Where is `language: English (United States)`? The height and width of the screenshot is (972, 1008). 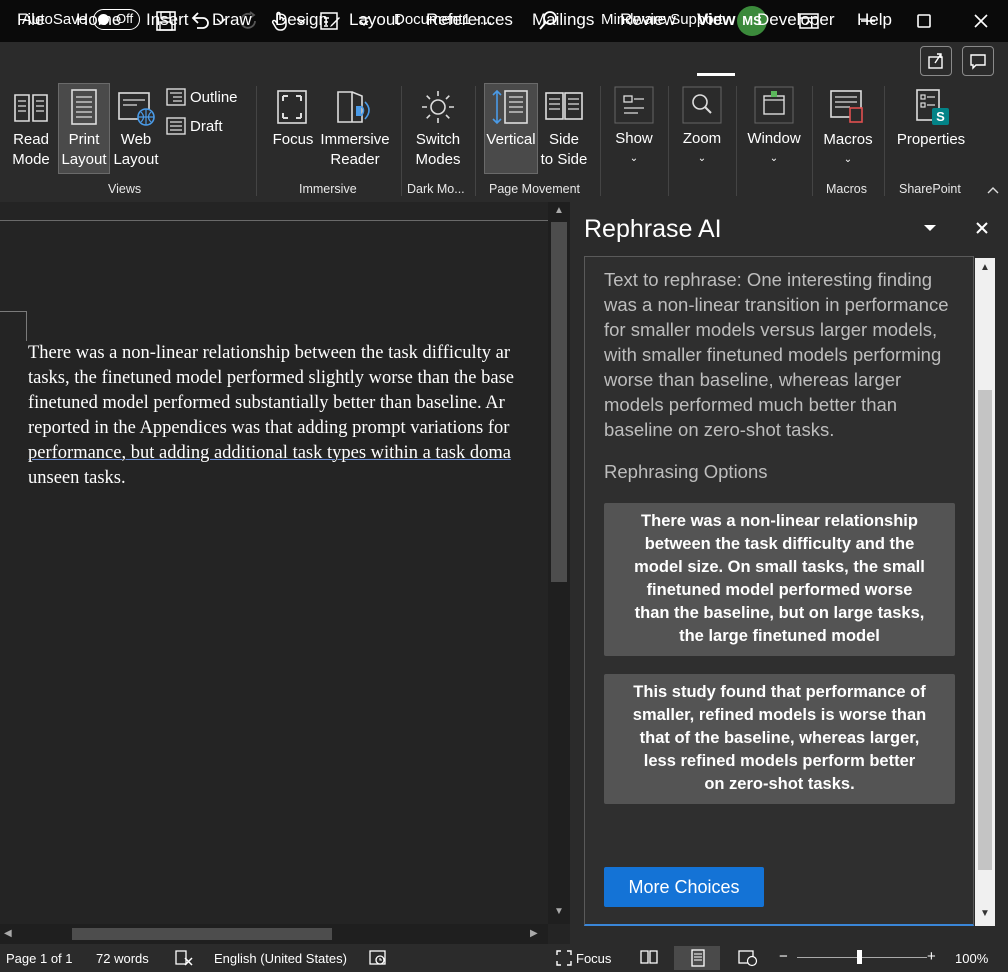
language: English (United States) is located at coordinates (280, 958).